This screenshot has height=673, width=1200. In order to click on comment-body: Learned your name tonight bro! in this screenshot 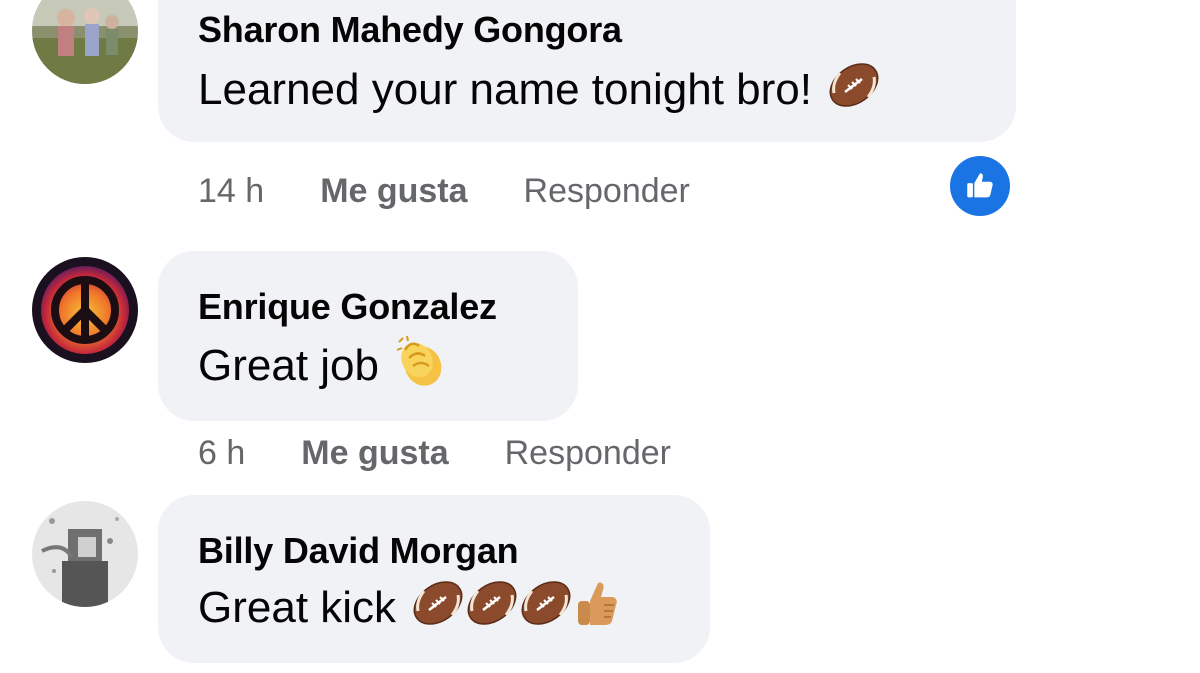, I will do `click(505, 89)`.